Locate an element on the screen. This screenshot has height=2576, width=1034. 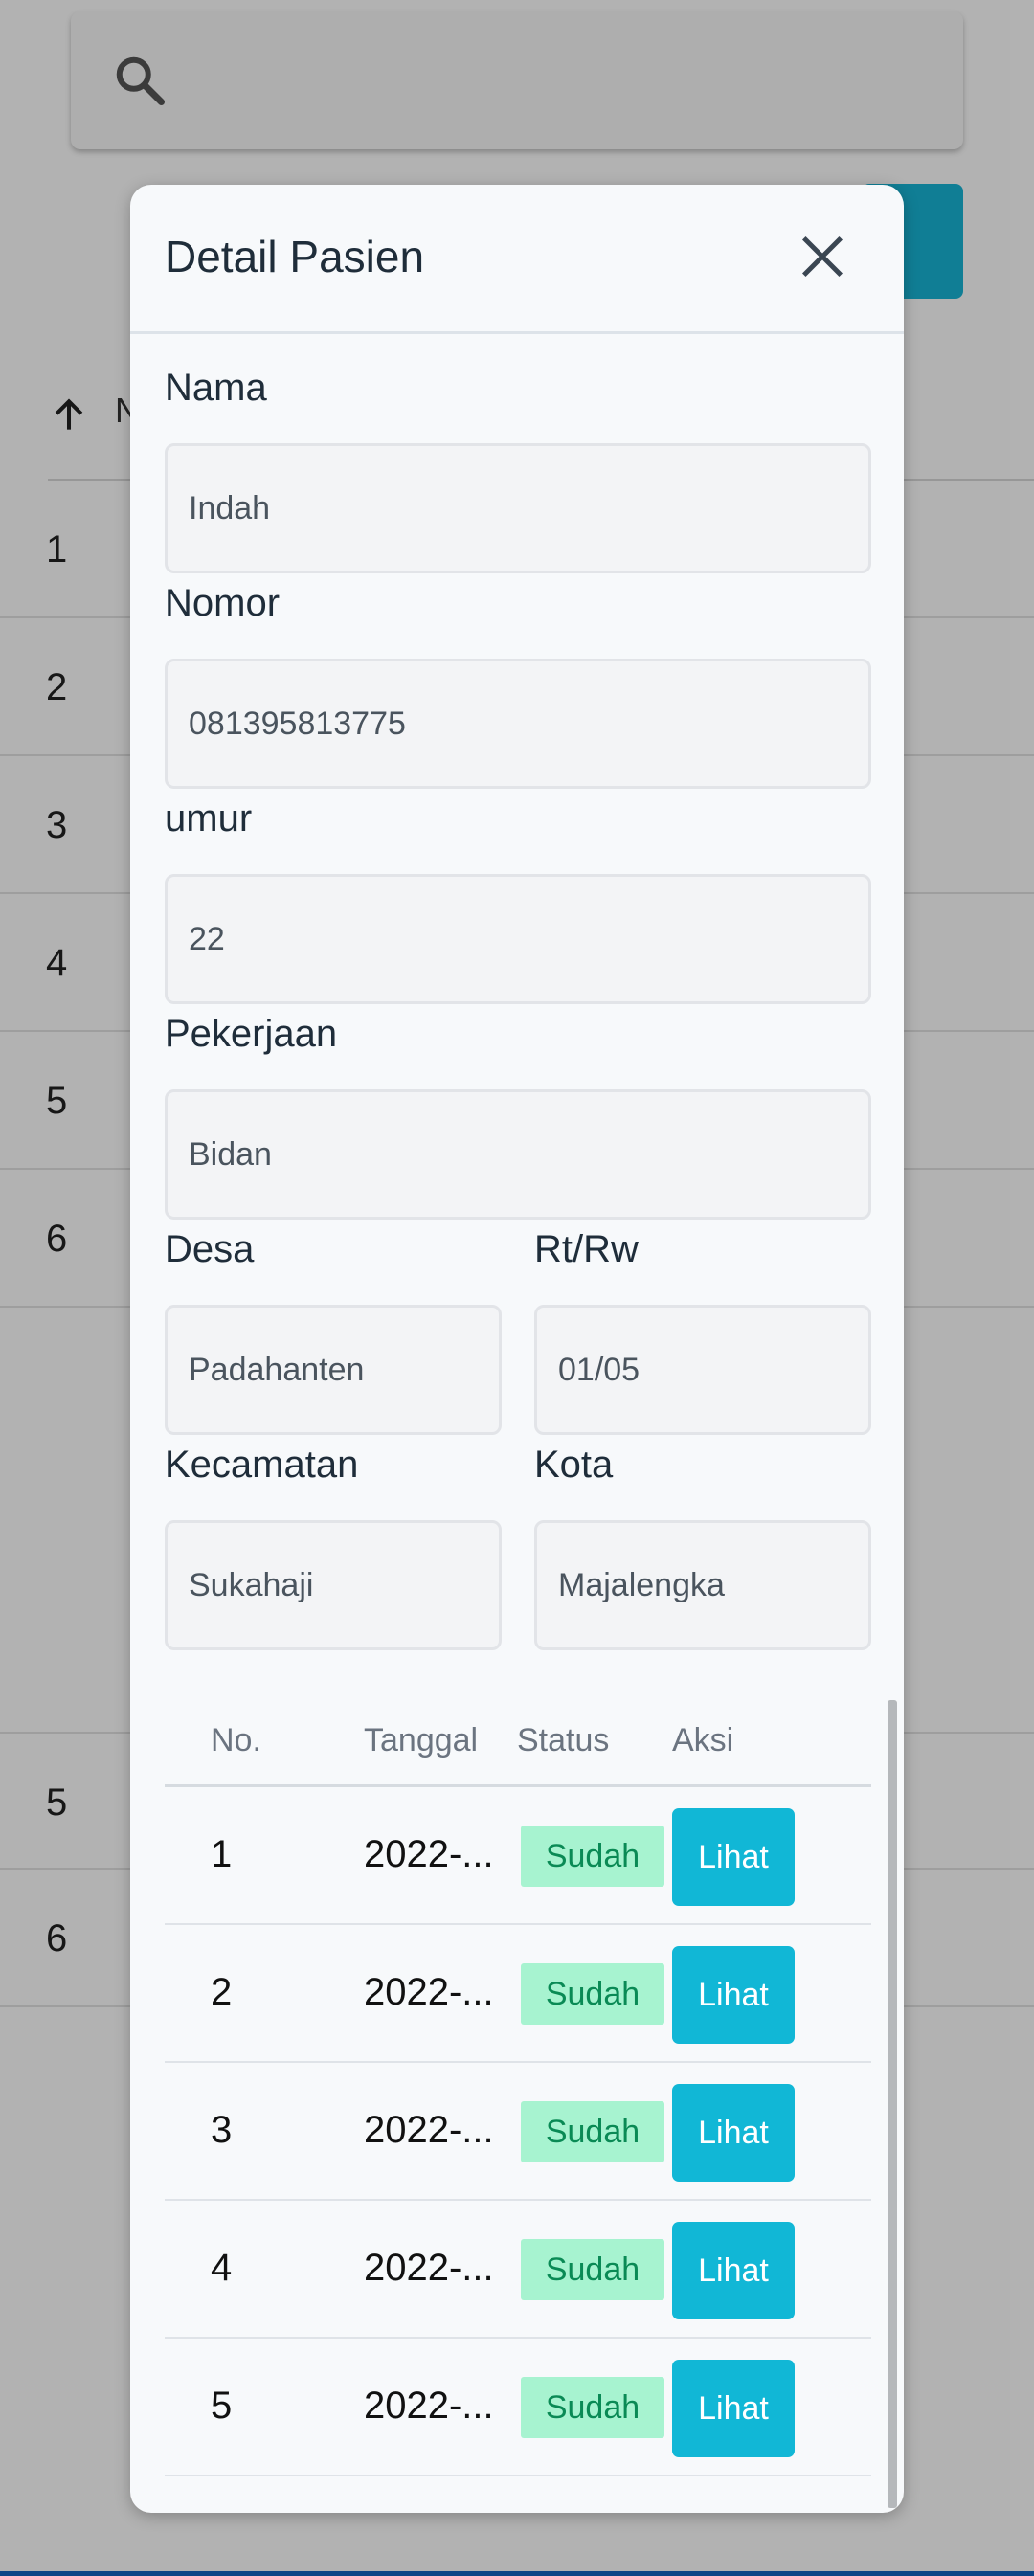
table-row: 4 2022-... Sudah Lihat is located at coordinates (518, 2270).